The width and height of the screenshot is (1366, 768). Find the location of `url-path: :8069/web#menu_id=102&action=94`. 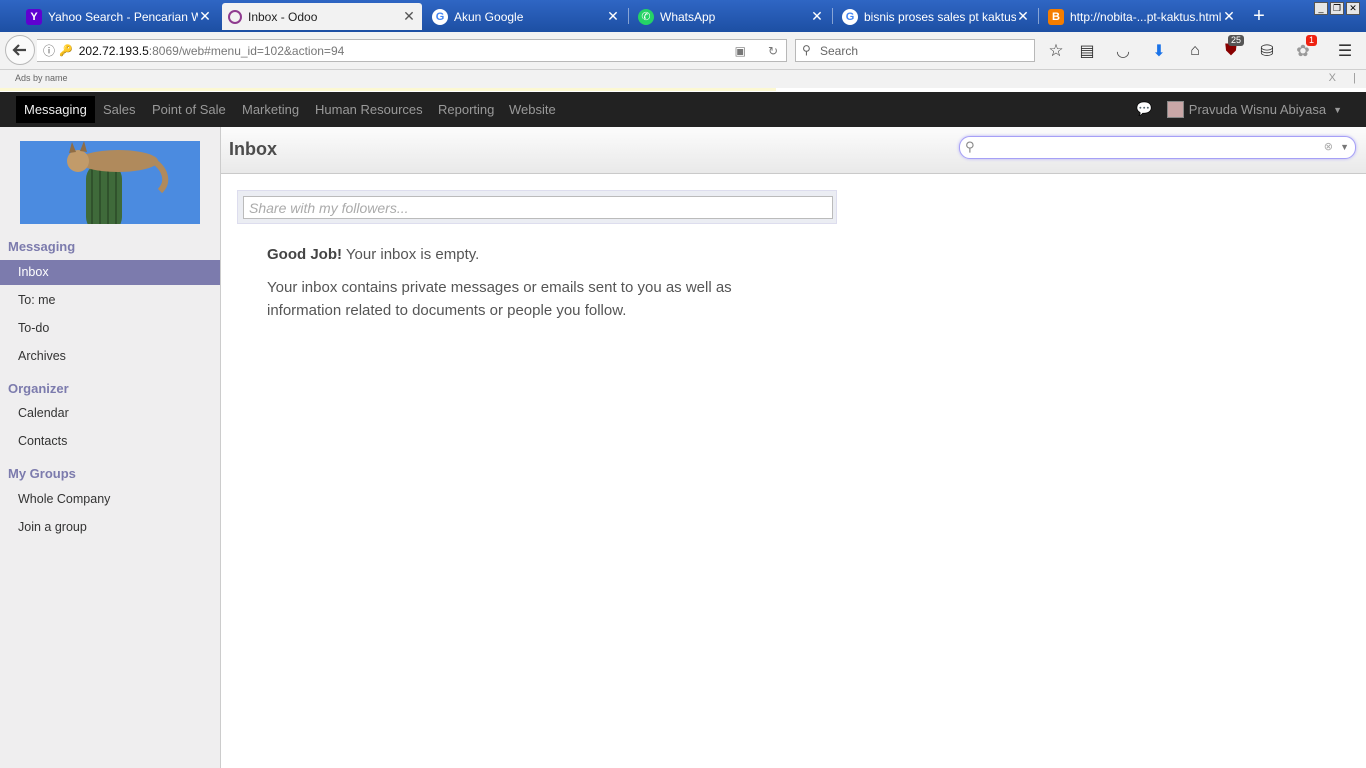

url-path: :8069/web#menu_id=102&action=94 is located at coordinates (246, 50).